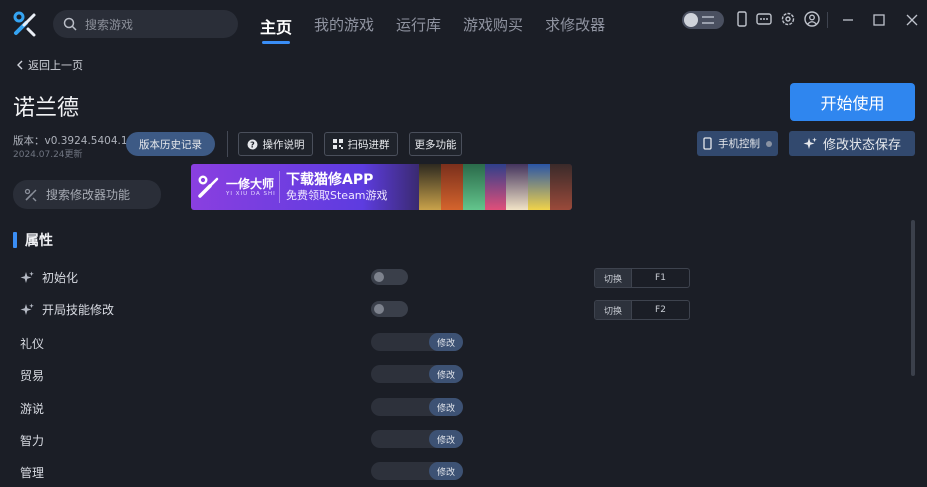  Describe the element at coordinates (879, 20) in the screenshot. I see `maximize-icon` at that location.